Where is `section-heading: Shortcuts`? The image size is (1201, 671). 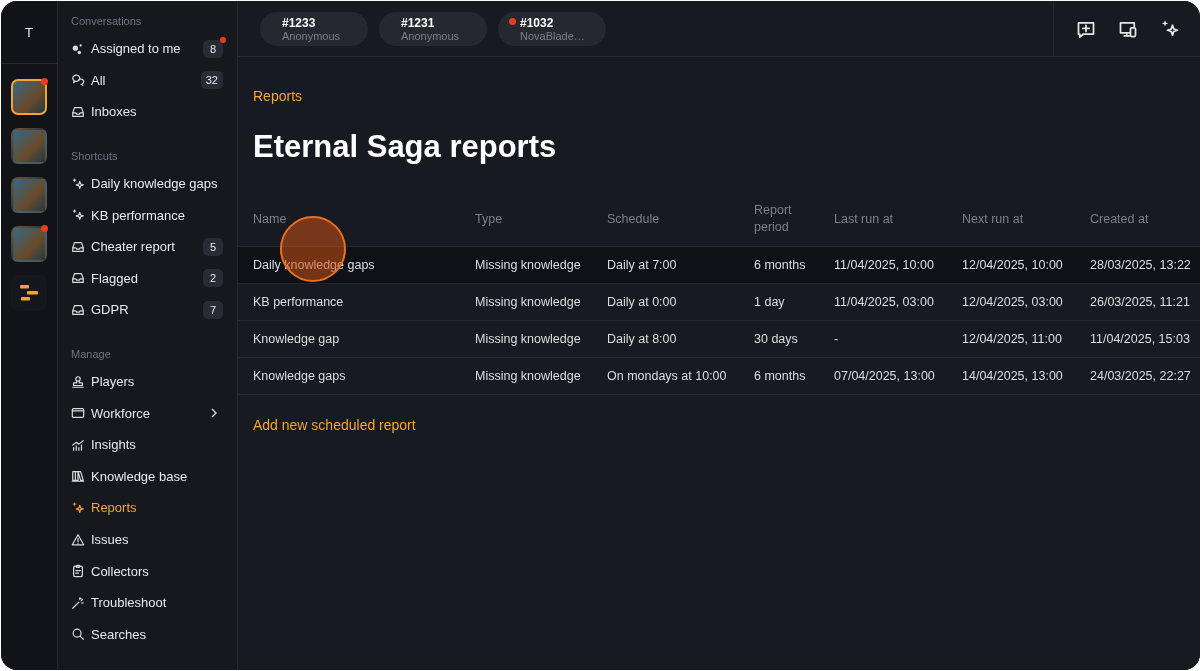 section-heading: Shortcuts is located at coordinates (95, 155).